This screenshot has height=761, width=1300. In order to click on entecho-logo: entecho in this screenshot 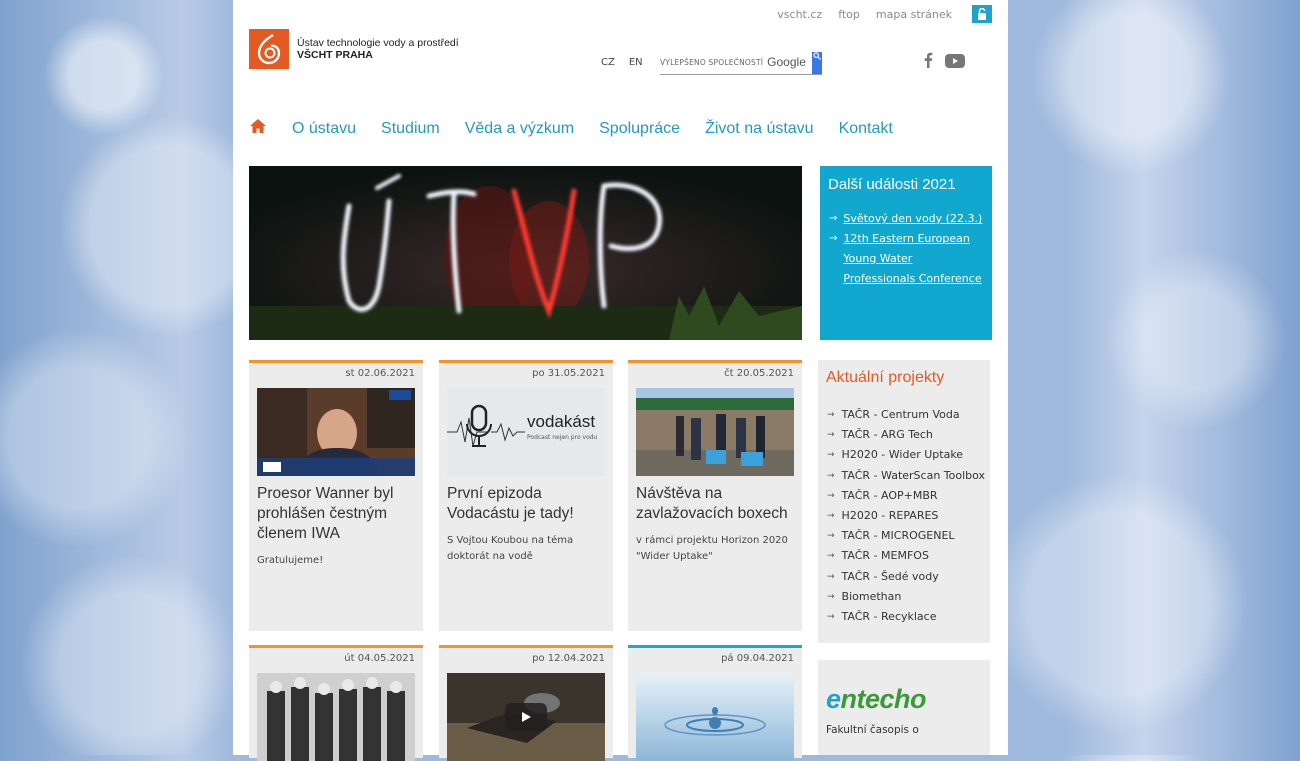, I will do `click(908, 699)`.